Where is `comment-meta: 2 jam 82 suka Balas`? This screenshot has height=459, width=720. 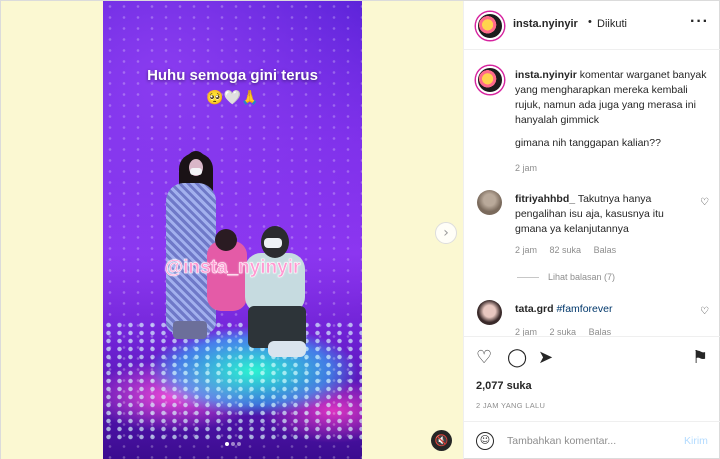 comment-meta: 2 jam 82 suka Balas is located at coordinates (570, 250).